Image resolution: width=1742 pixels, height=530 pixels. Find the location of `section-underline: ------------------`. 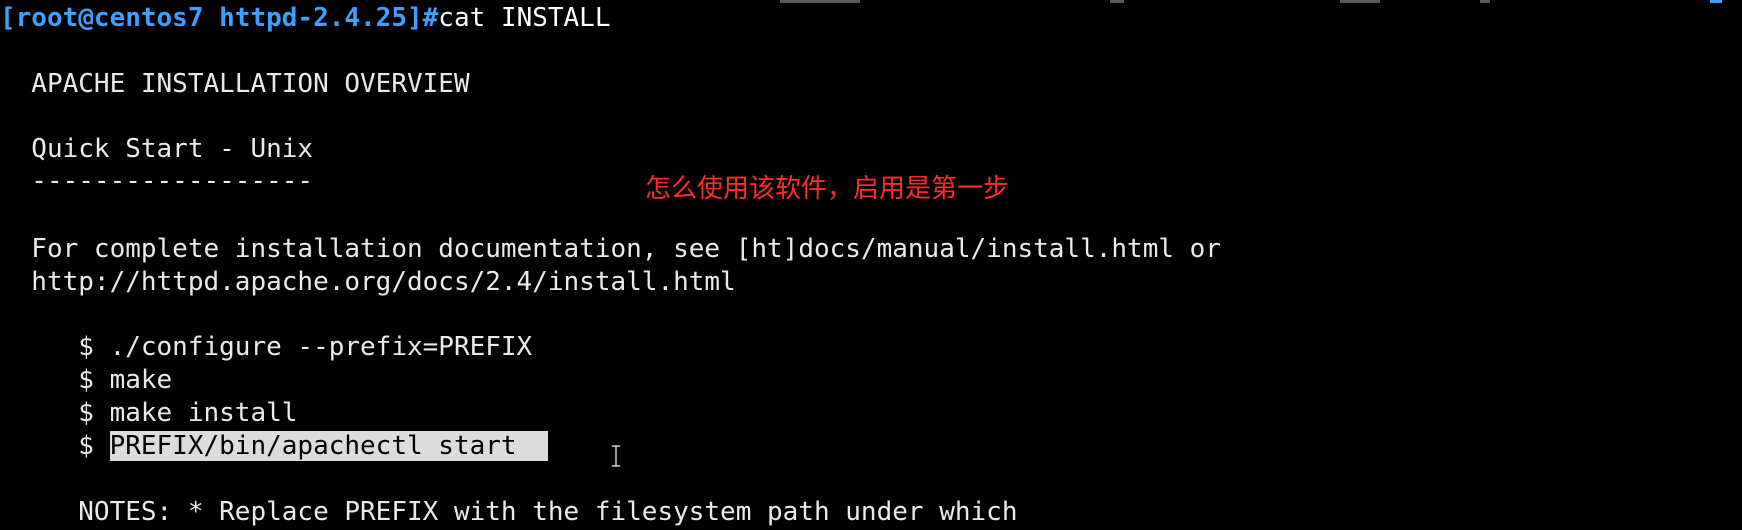

section-underline: ------------------ is located at coordinates (157, 181).